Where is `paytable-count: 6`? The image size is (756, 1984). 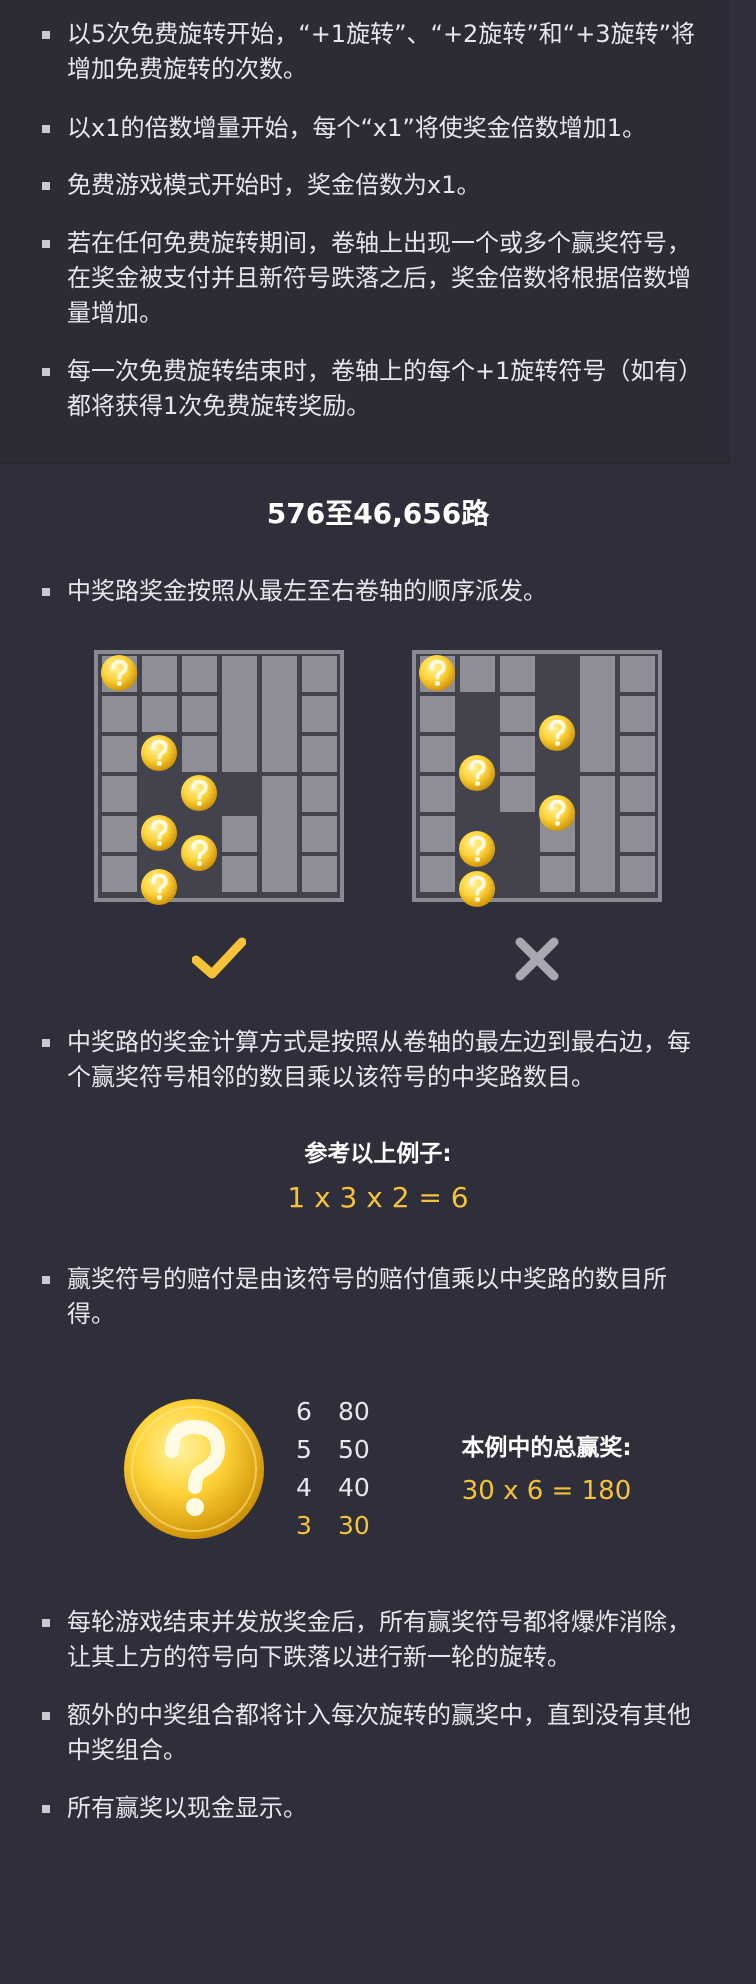 paytable-count: 6 is located at coordinates (304, 1411).